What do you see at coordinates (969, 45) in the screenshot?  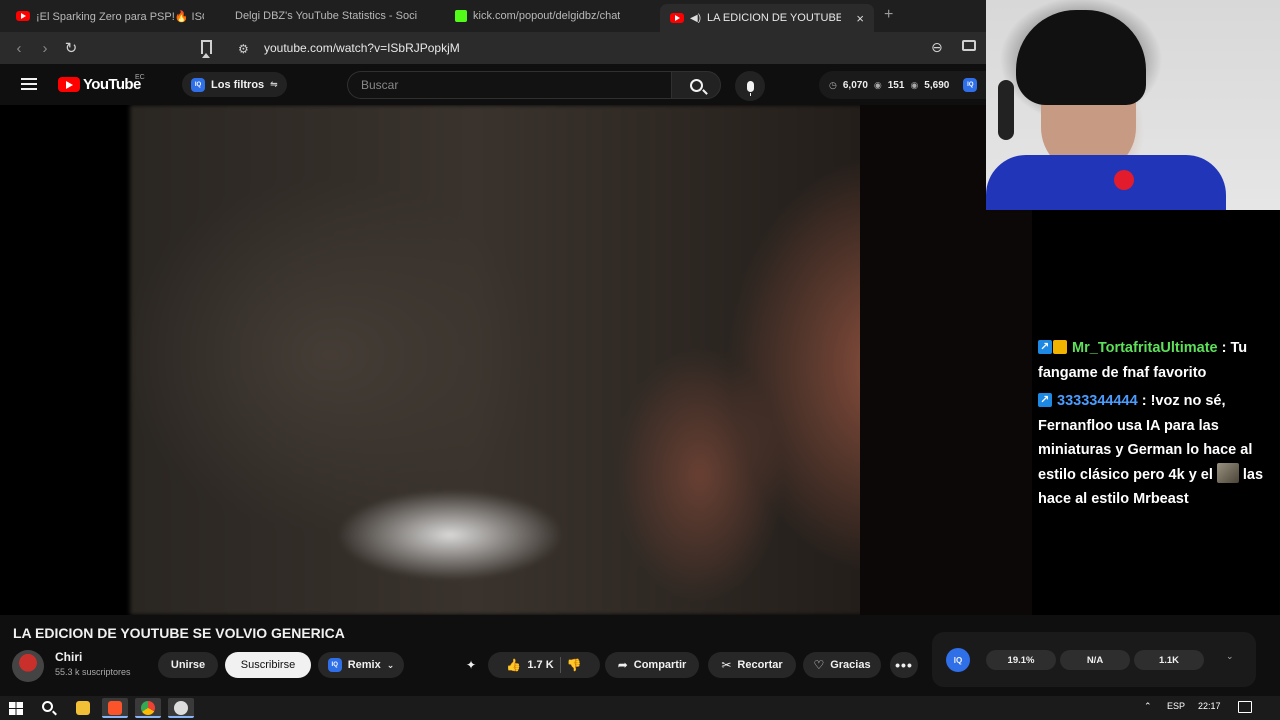 I see `cast-icon` at bounding box center [969, 45].